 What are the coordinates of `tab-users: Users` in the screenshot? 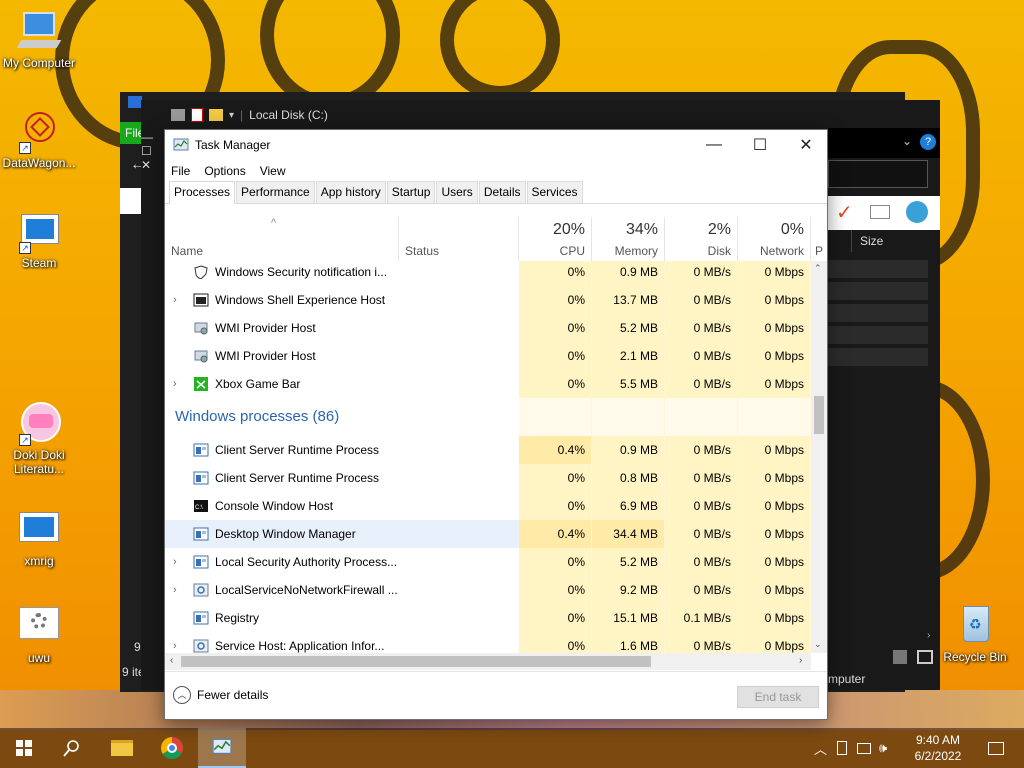 It's located at (457, 192).